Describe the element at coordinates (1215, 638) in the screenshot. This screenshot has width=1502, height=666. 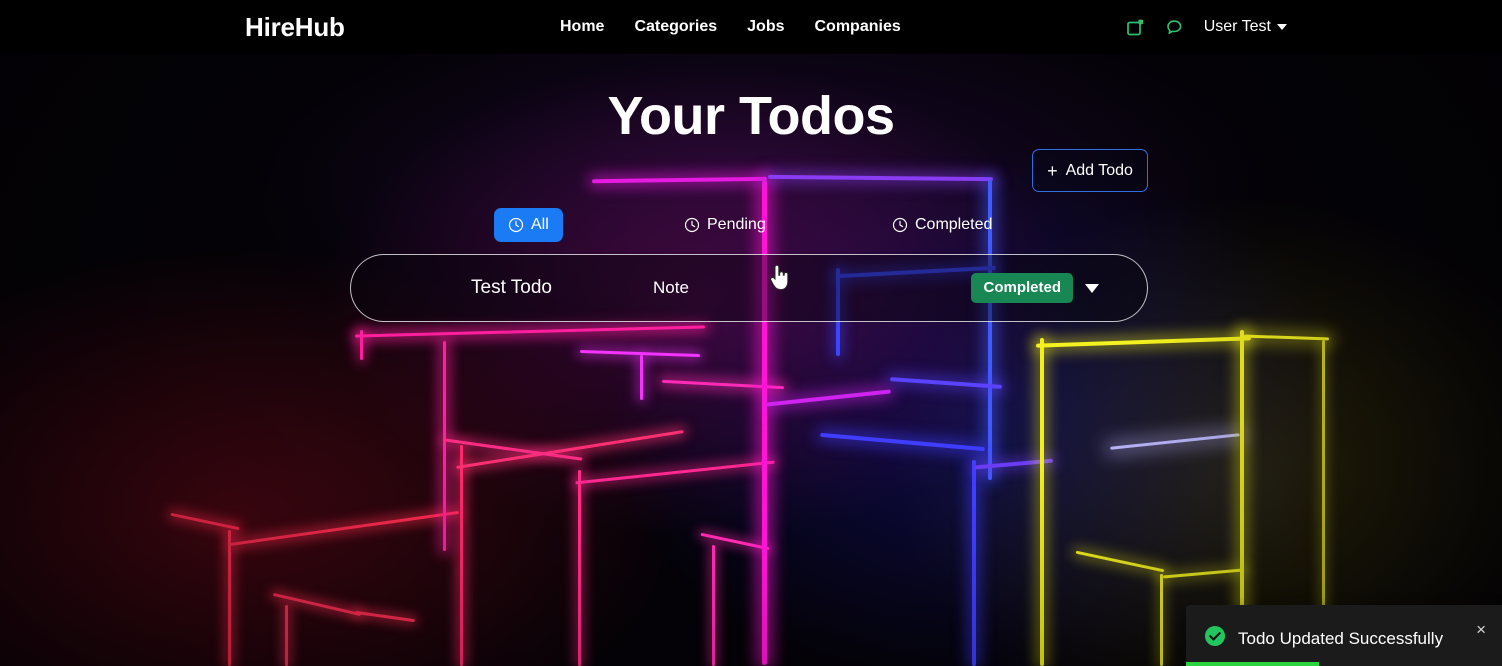
I see `circle-check-icon` at that location.